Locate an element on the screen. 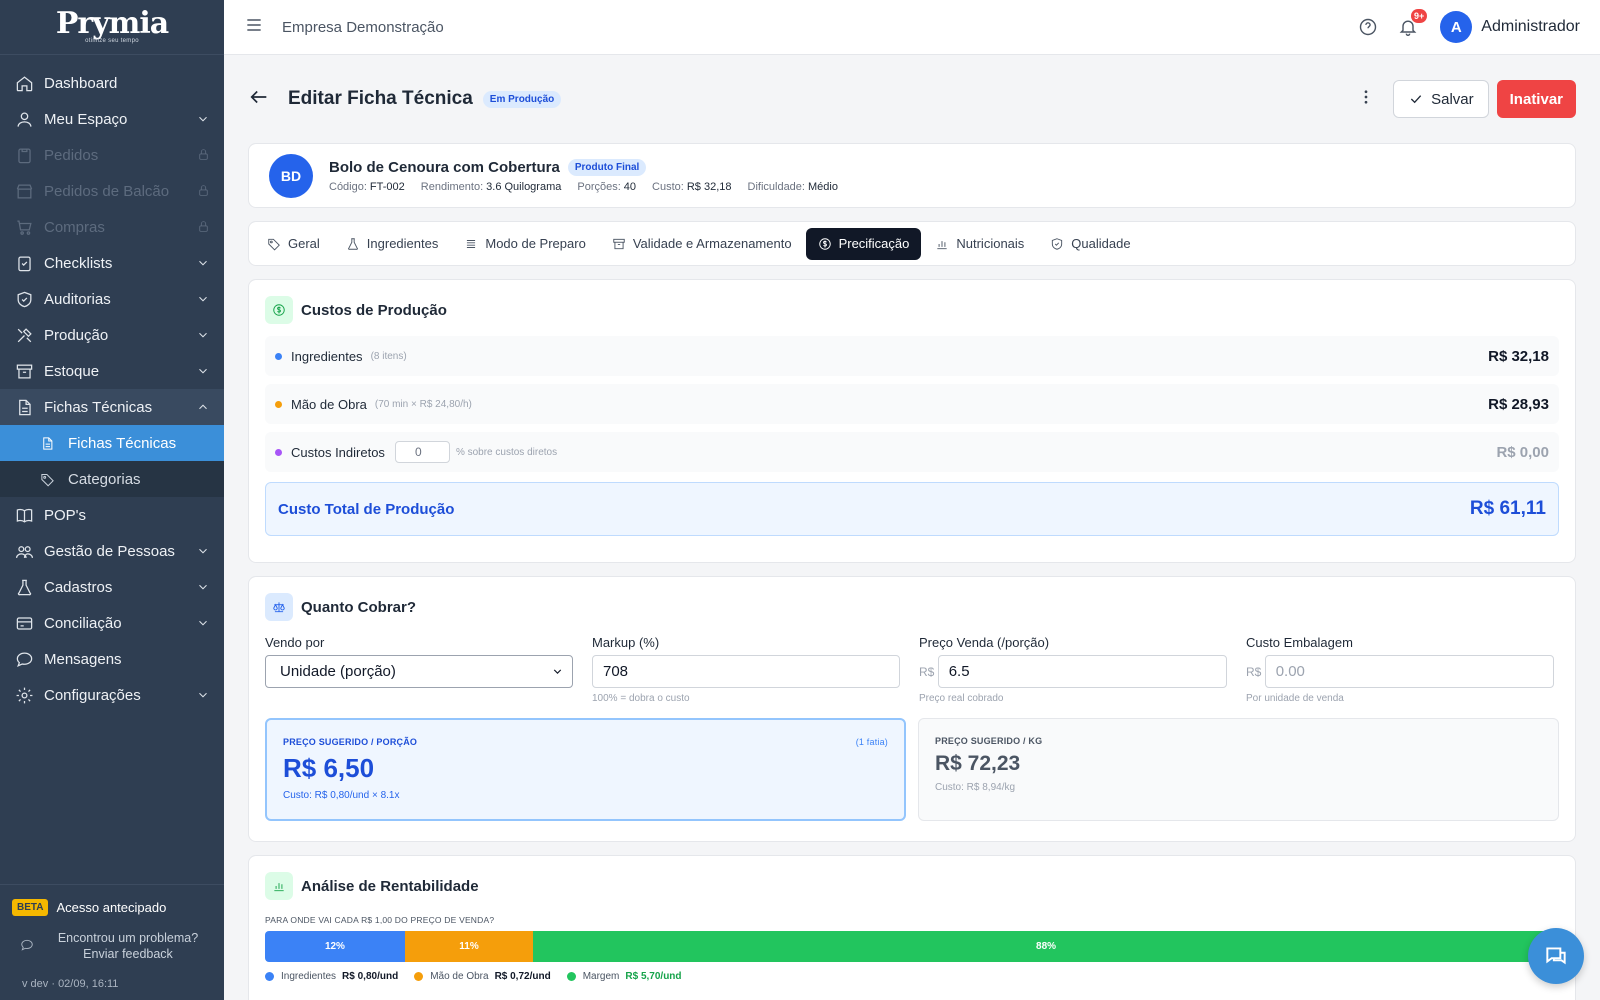 The width and height of the screenshot is (1600, 1000). meta-label: Porções: is located at coordinates (599, 186).